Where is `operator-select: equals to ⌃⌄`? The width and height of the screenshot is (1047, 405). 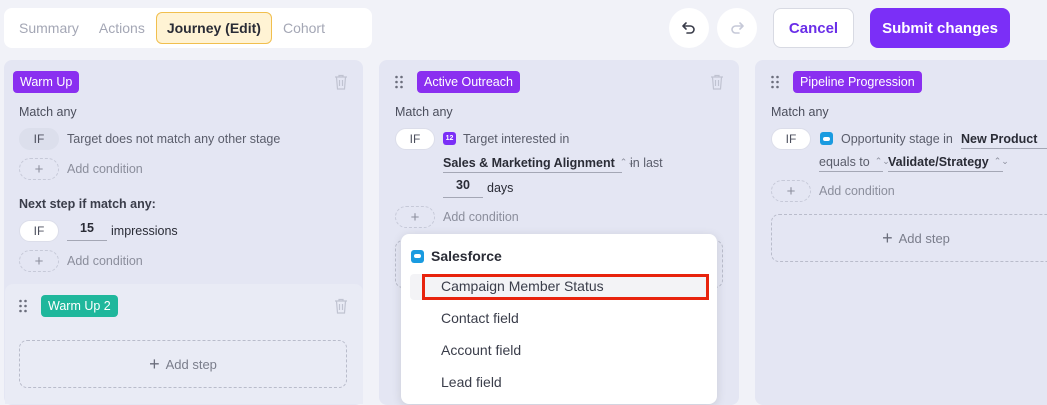
operator-select: equals to ⌃⌄ is located at coordinates (854, 162).